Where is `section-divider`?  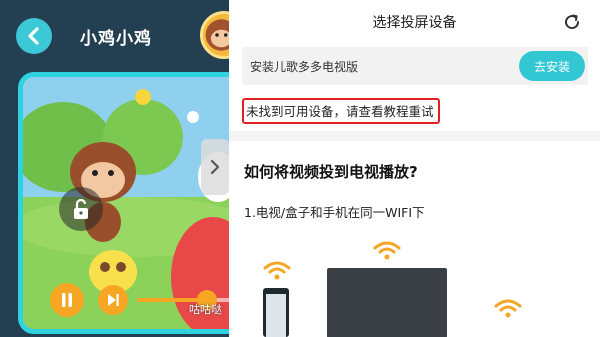
section-divider is located at coordinates (414, 136).